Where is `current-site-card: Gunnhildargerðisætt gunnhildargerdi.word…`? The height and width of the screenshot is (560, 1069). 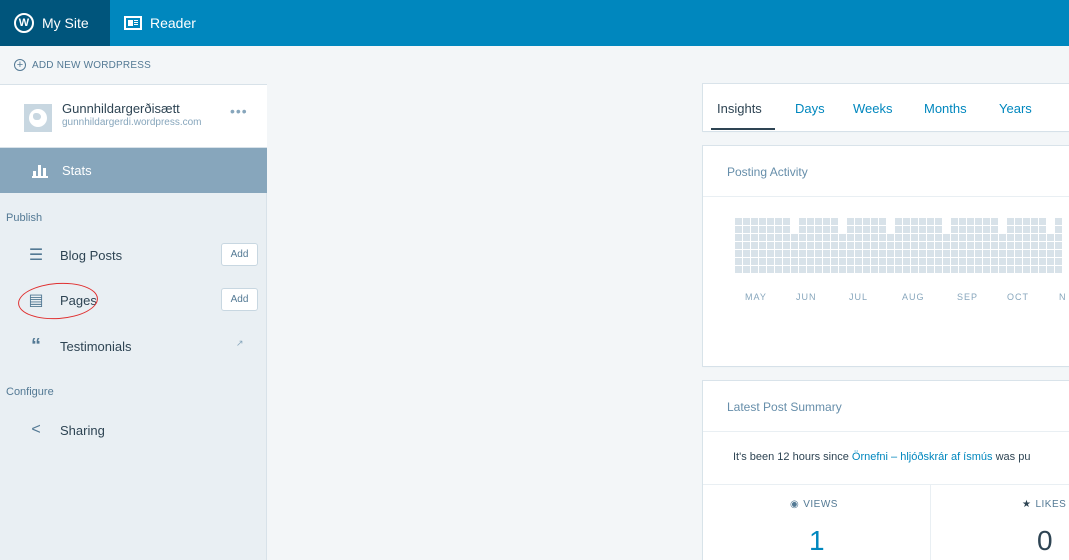
current-site-card: Gunnhildargerðisætt gunnhildargerdi.word… is located at coordinates (133, 116).